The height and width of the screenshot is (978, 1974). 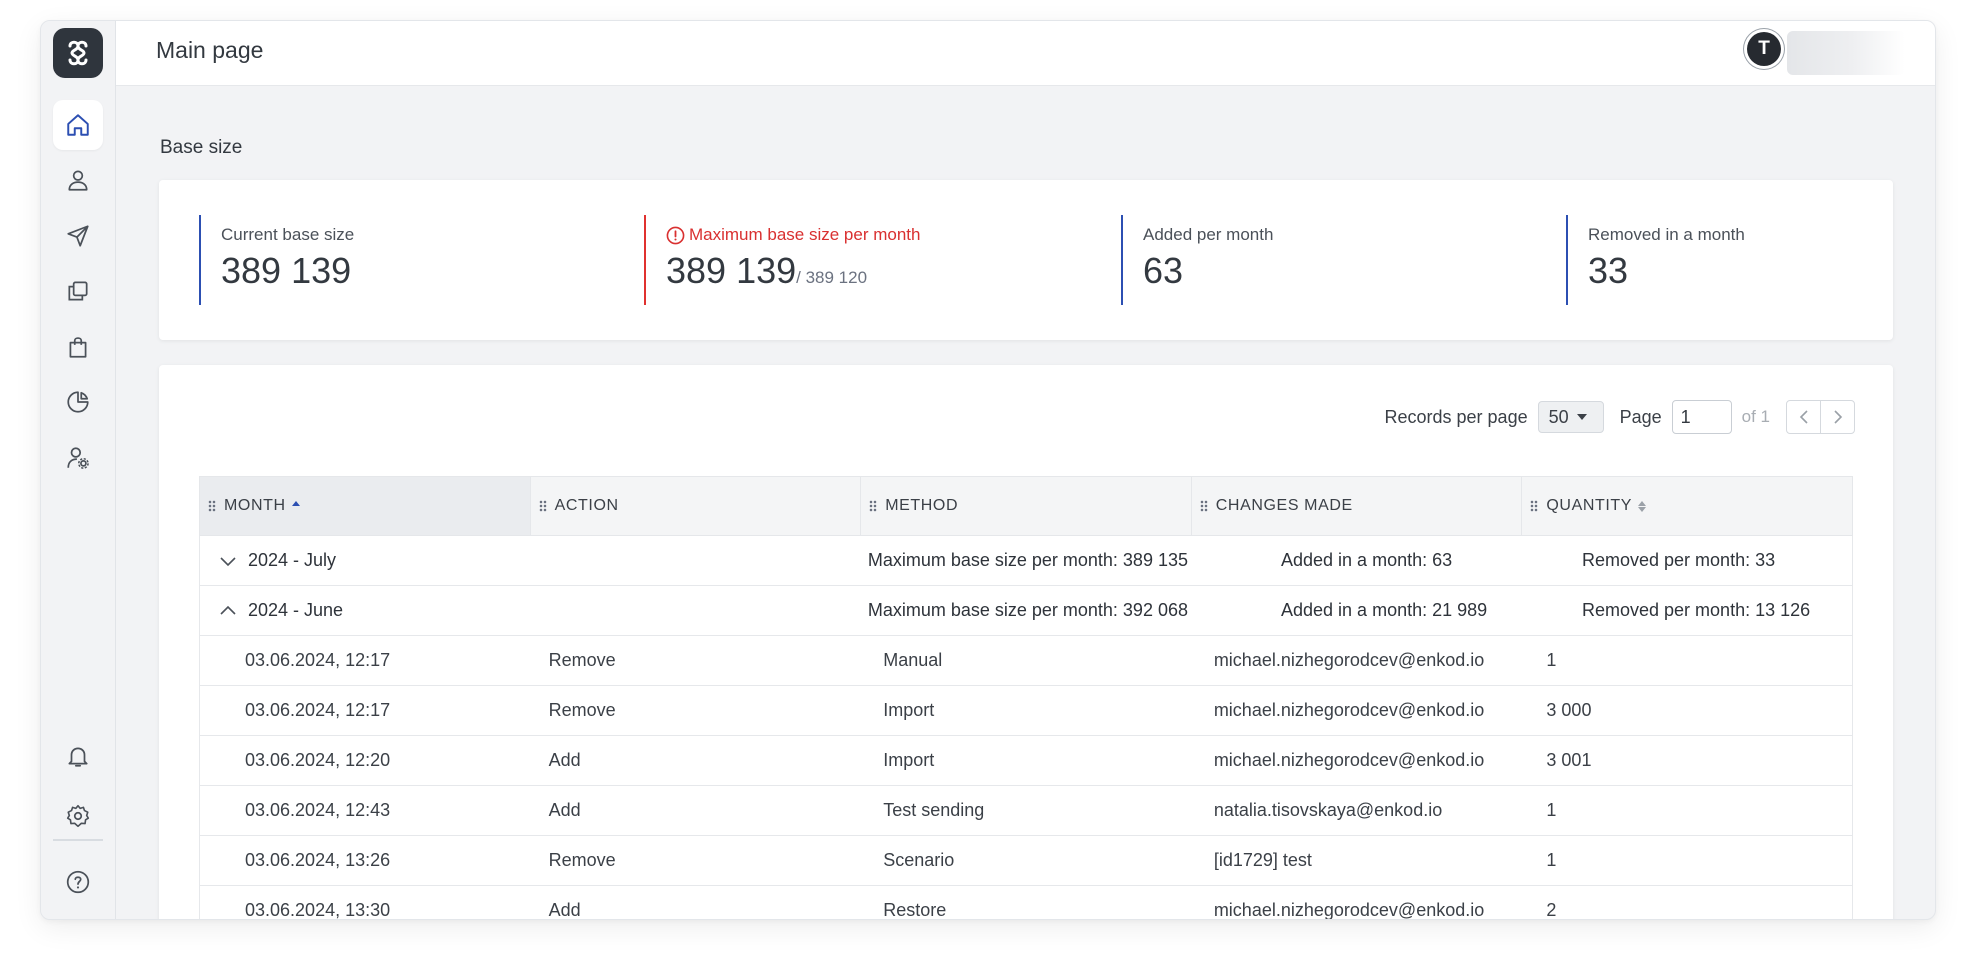 What do you see at coordinates (1551, 910) in the screenshot?
I see `cell-quantity: 2` at bounding box center [1551, 910].